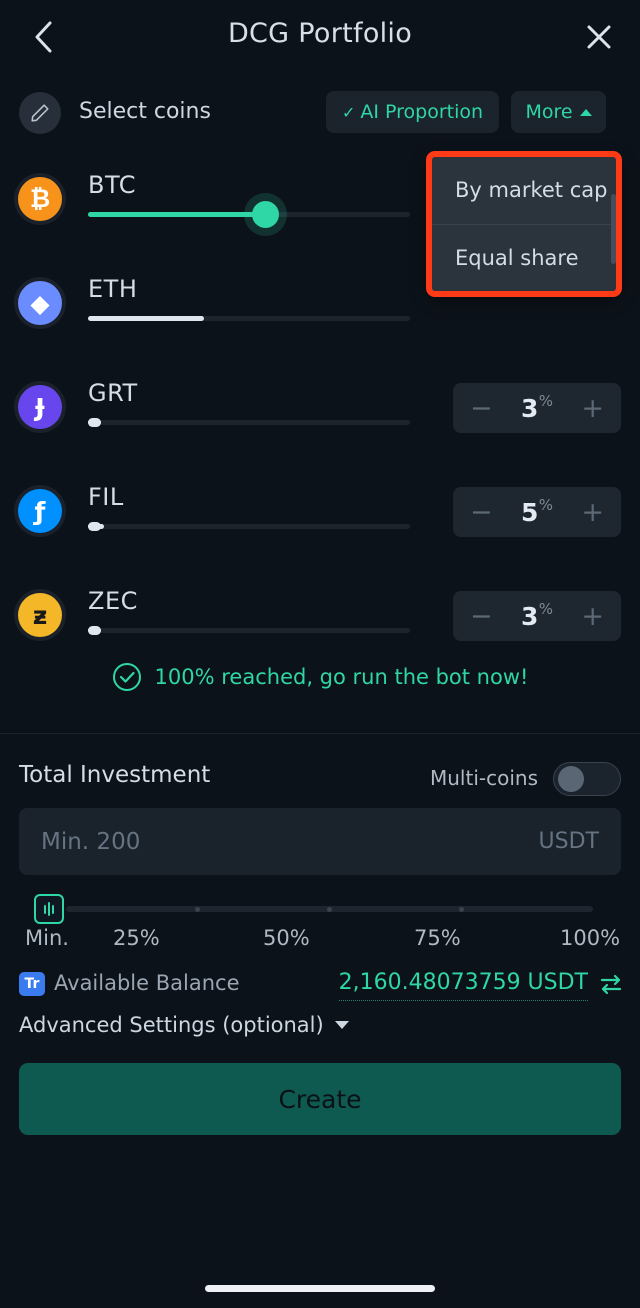 The image size is (640, 1308). Describe the element at coordinates (568, 841) in the screenshot. I see `investment-unit: USDT` at that location.